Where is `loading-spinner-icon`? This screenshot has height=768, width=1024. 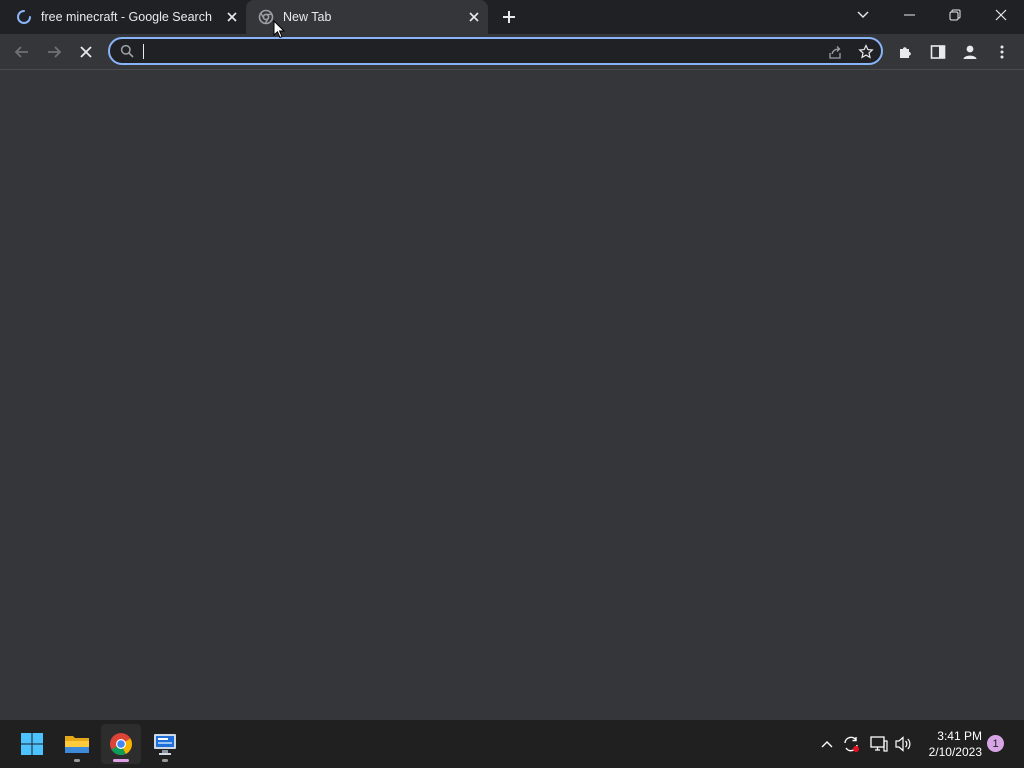 loading-spinner-icon is located at coordinates (24, 17).